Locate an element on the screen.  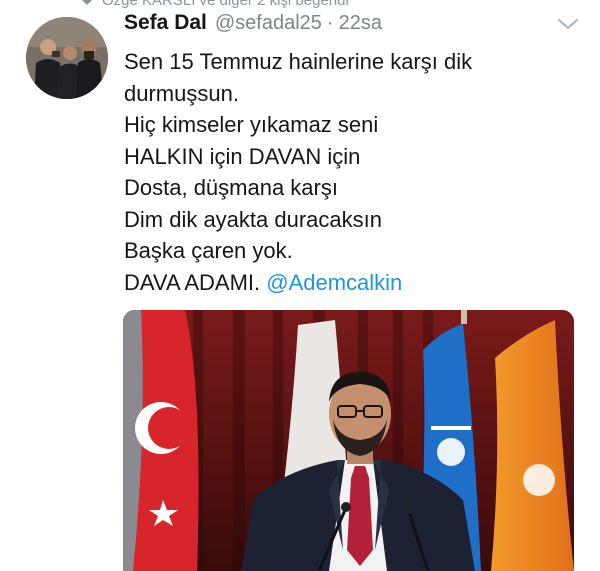
avatar is located at coordinates (67, 58).